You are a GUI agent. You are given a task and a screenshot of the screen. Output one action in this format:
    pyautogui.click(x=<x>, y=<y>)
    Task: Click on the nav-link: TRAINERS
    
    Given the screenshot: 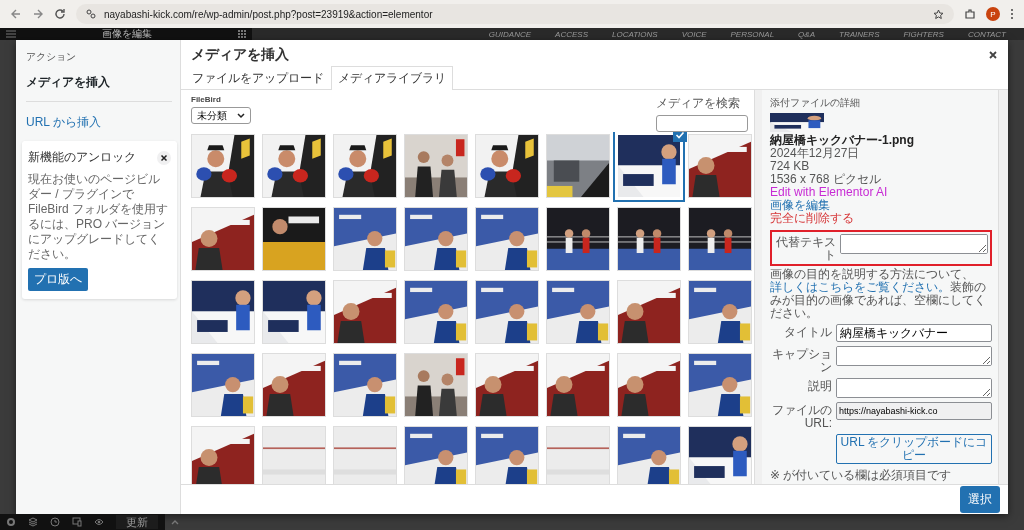 What is the action you would take?
    pyautogui.click(x=859, y=34)
    